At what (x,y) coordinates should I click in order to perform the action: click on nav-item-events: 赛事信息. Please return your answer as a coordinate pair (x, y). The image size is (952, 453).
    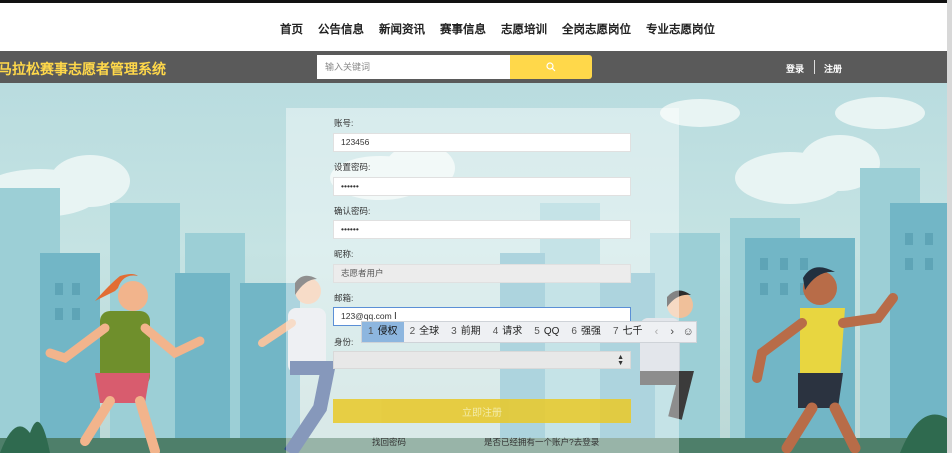
    Looking at the image, I should click on (463, 29).